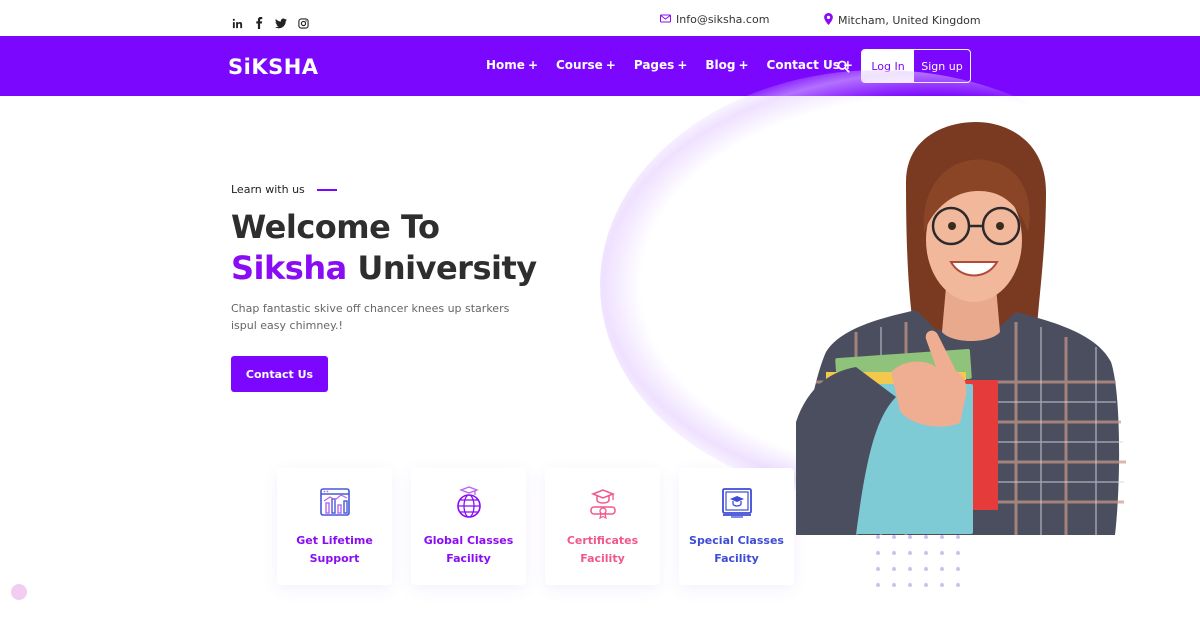 Image resolution: width=1200 pixels, height=618 pixels. What do you see at coordinates (654, 65) in the screenshot?
I see `nav-item-label: Pages` at bounding box center [654, 65].